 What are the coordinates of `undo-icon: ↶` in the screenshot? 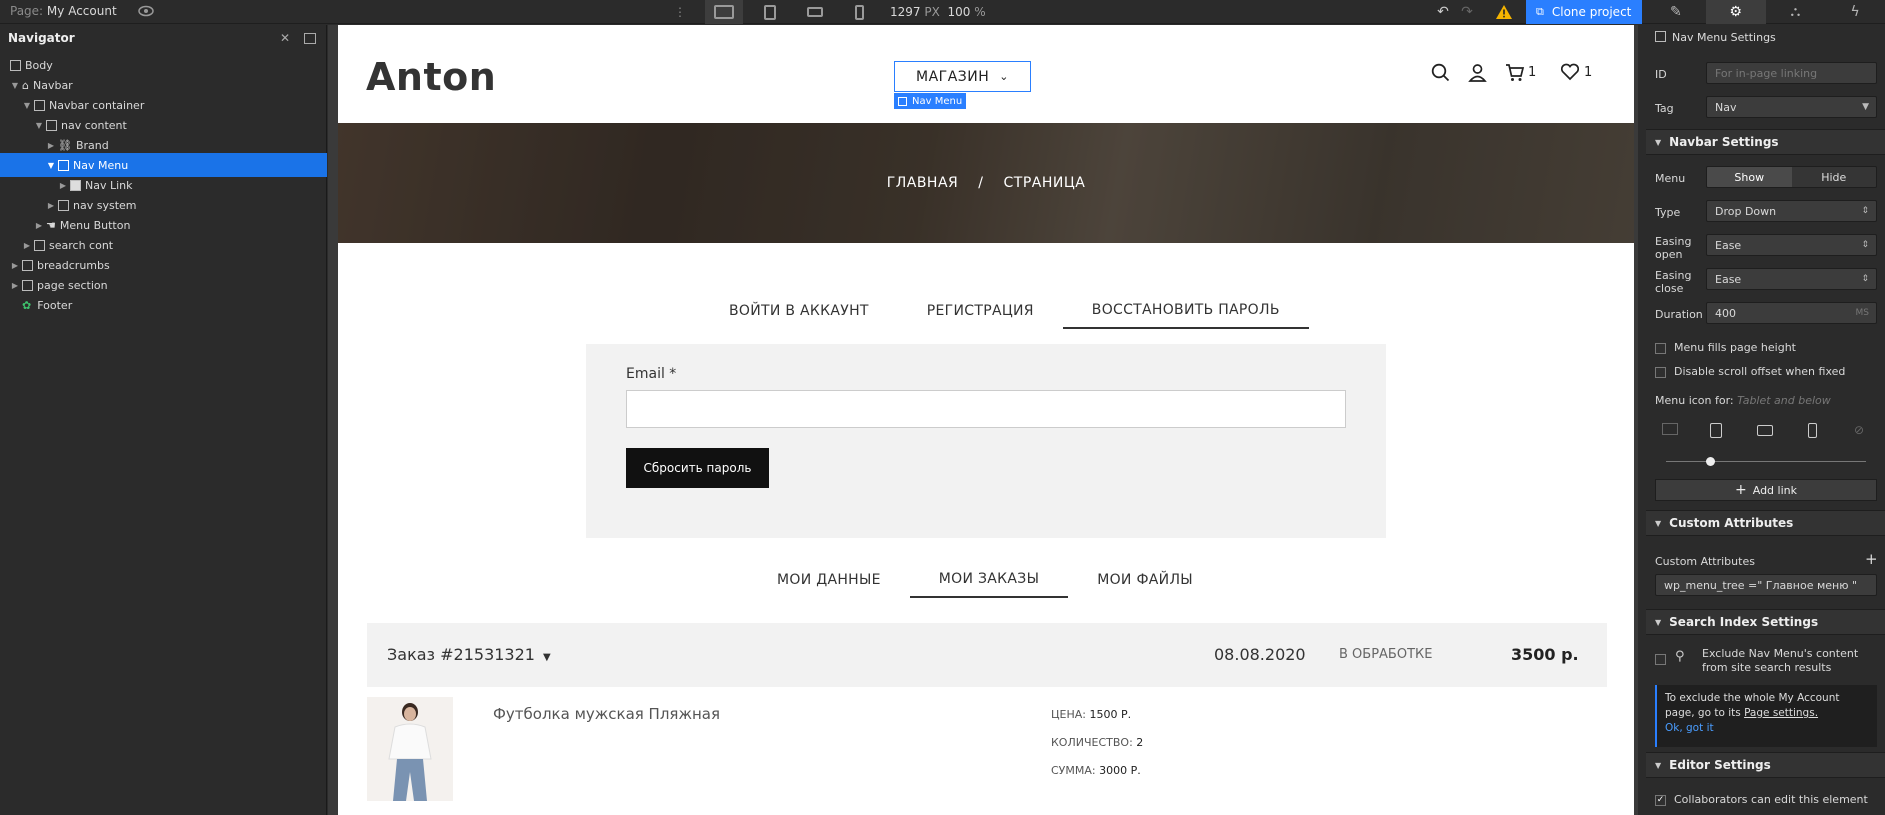 It's located at (1443, 12).